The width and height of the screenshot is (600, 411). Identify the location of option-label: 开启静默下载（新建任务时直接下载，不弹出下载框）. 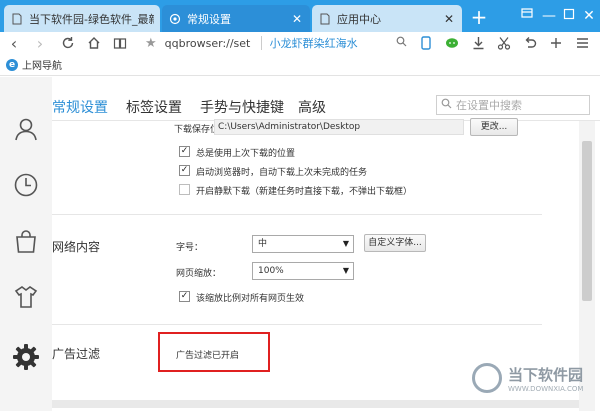
(304, 192).